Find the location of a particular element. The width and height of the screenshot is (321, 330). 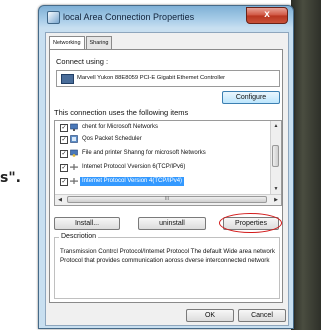

close-button: x is located at coordinates (267, 15).